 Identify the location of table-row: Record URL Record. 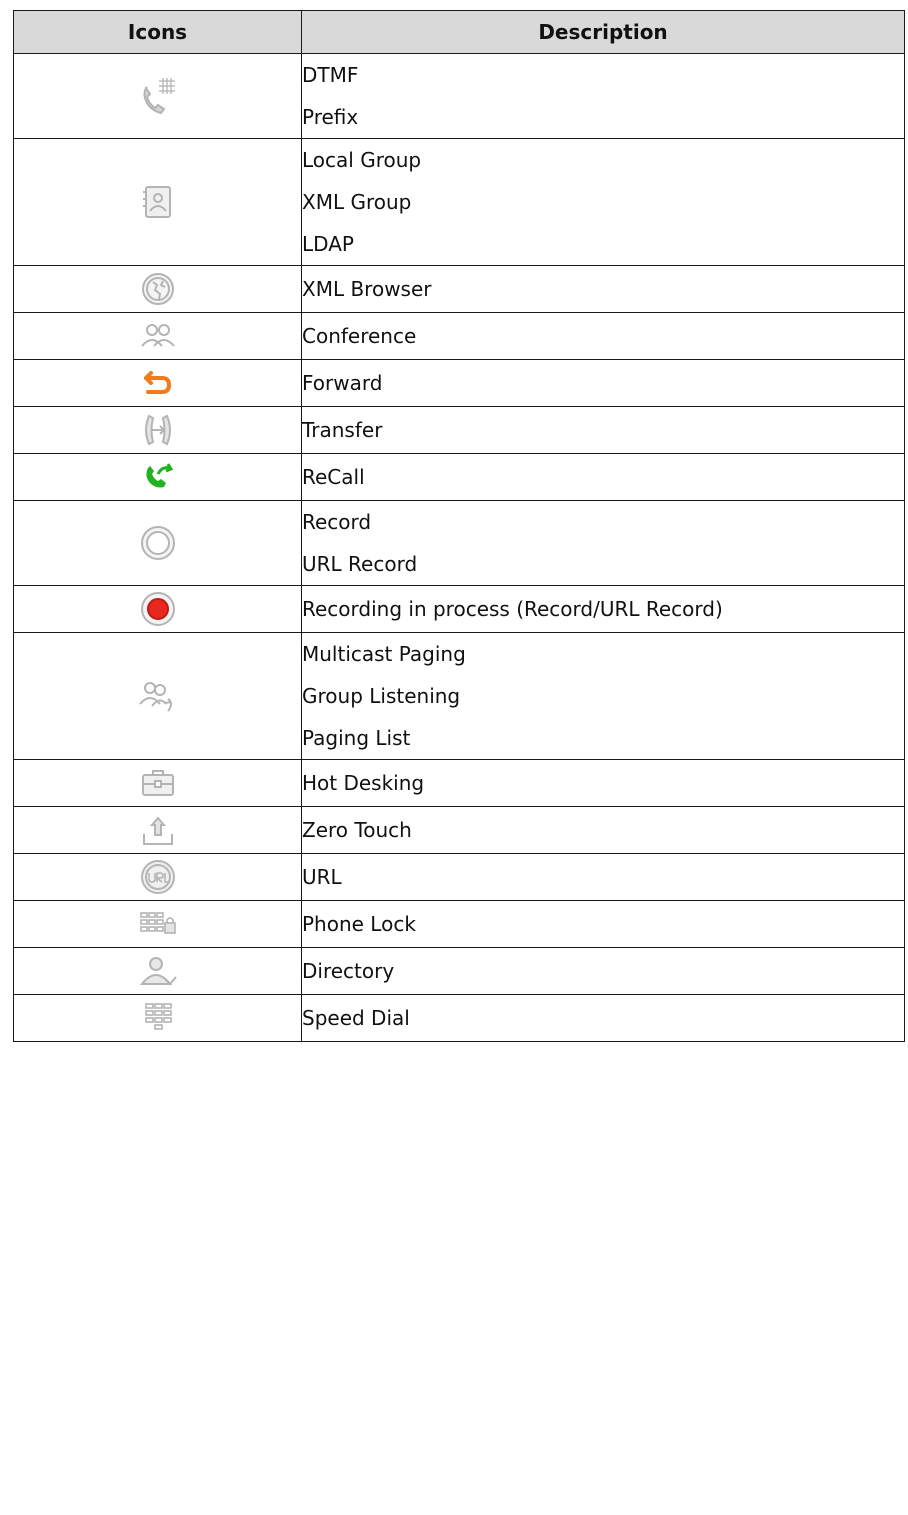
(459, 543).